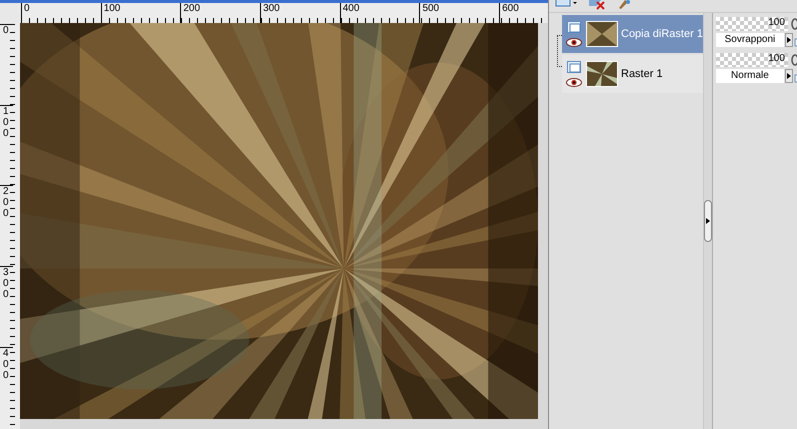 The width and height of the screenshot is (797, 429). Describe the element at coordinates (6, 306) in the screenshot. I see `ruler-label: 300` at that location.